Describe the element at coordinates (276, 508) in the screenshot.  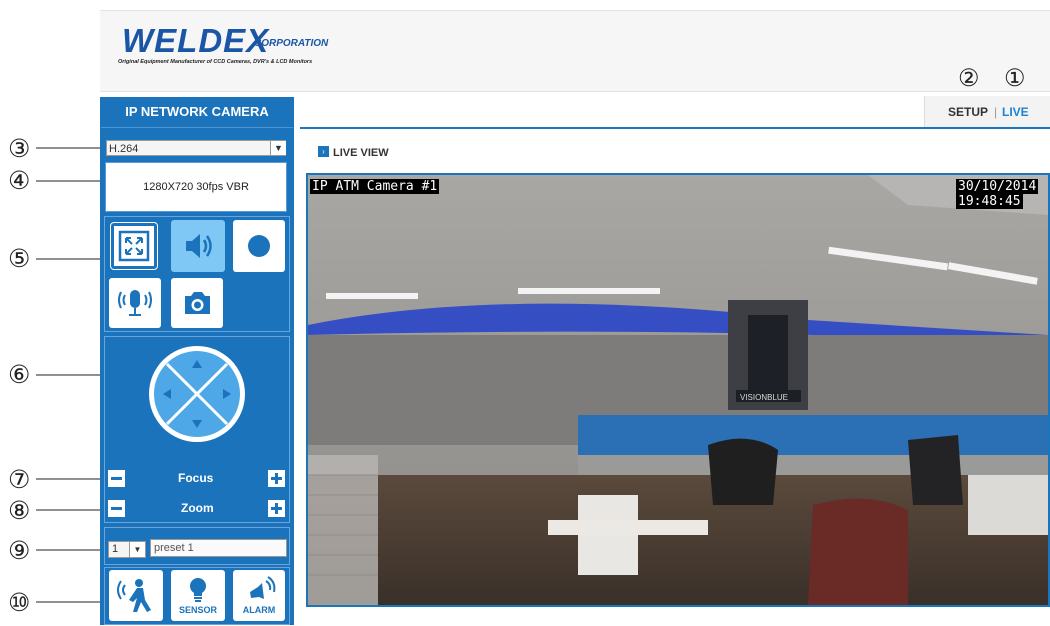
I see `zoom-plus-button` at that location.